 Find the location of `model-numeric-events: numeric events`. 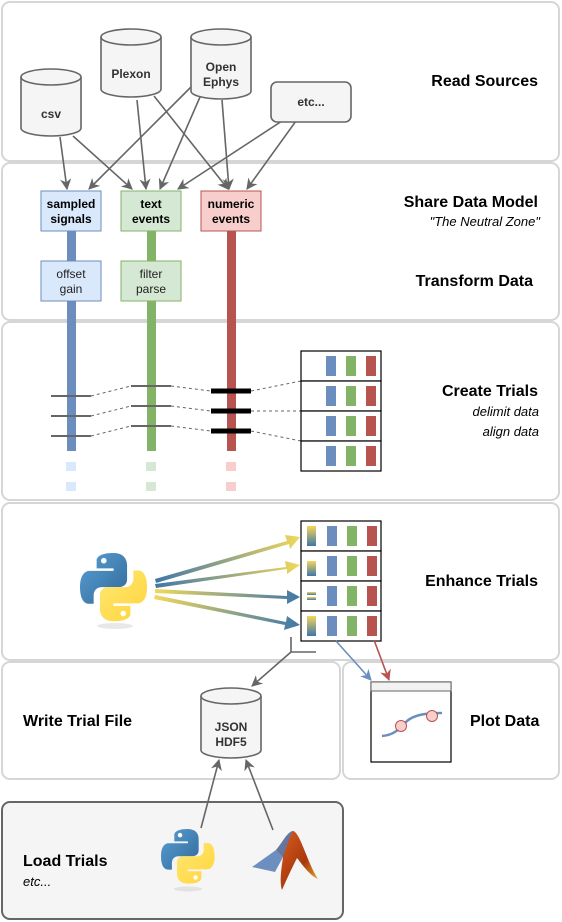

model-numeric-events: numeric events is located at coordinates (231, 211).